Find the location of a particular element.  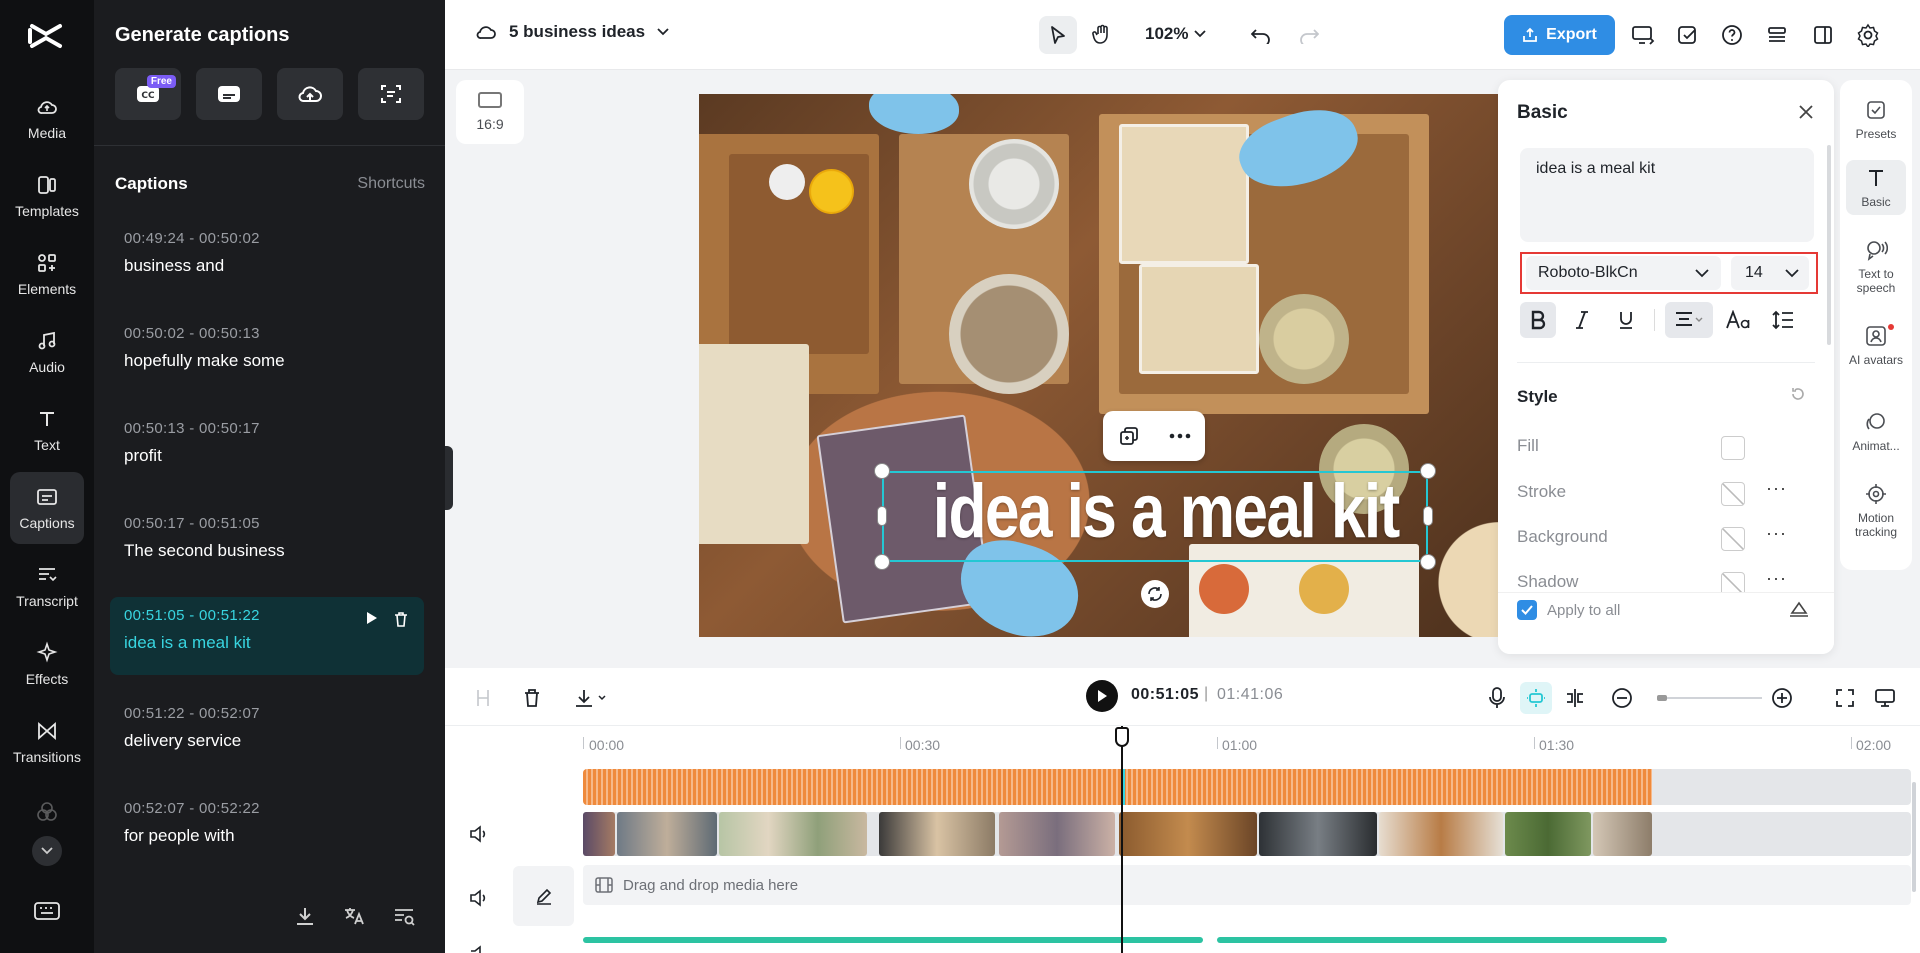

redo-button is located at coordinates (1309, 35).